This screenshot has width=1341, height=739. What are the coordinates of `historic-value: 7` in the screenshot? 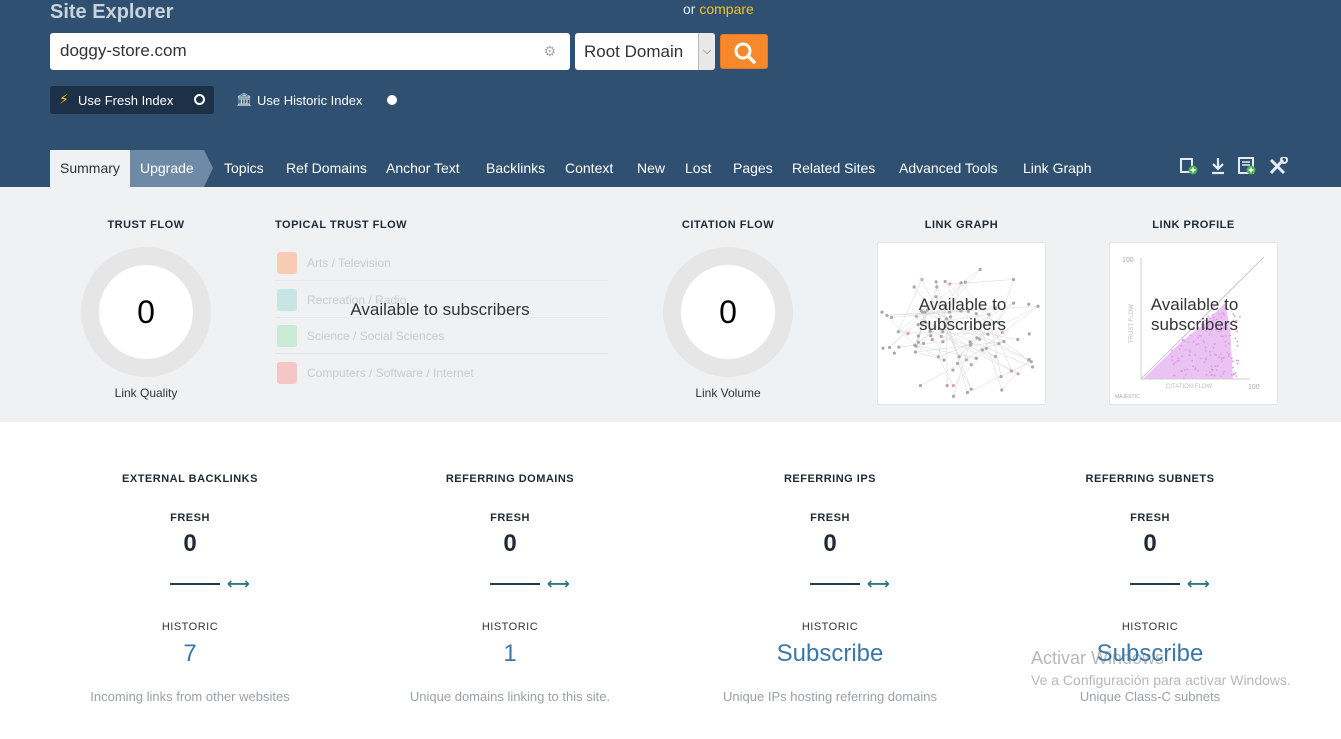 It's located at (190, 654).